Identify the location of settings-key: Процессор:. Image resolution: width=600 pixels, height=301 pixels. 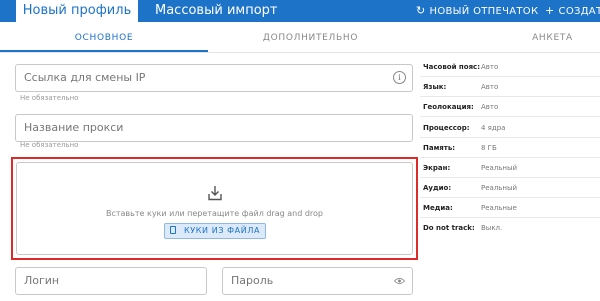
(446, 128).